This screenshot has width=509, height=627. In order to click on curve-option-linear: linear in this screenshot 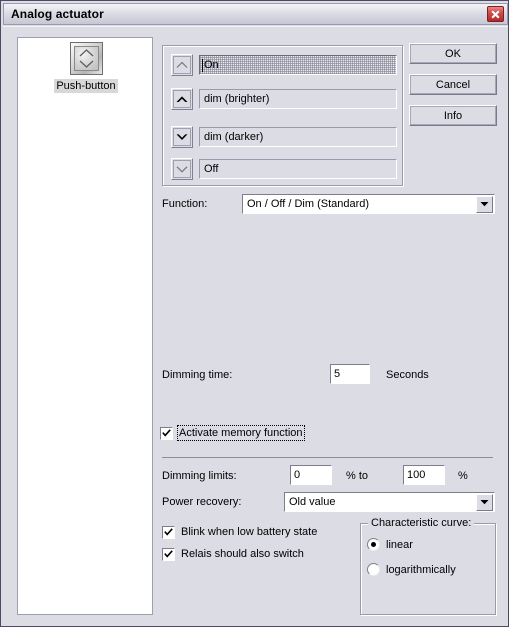, I will do `click(390, 544)`.